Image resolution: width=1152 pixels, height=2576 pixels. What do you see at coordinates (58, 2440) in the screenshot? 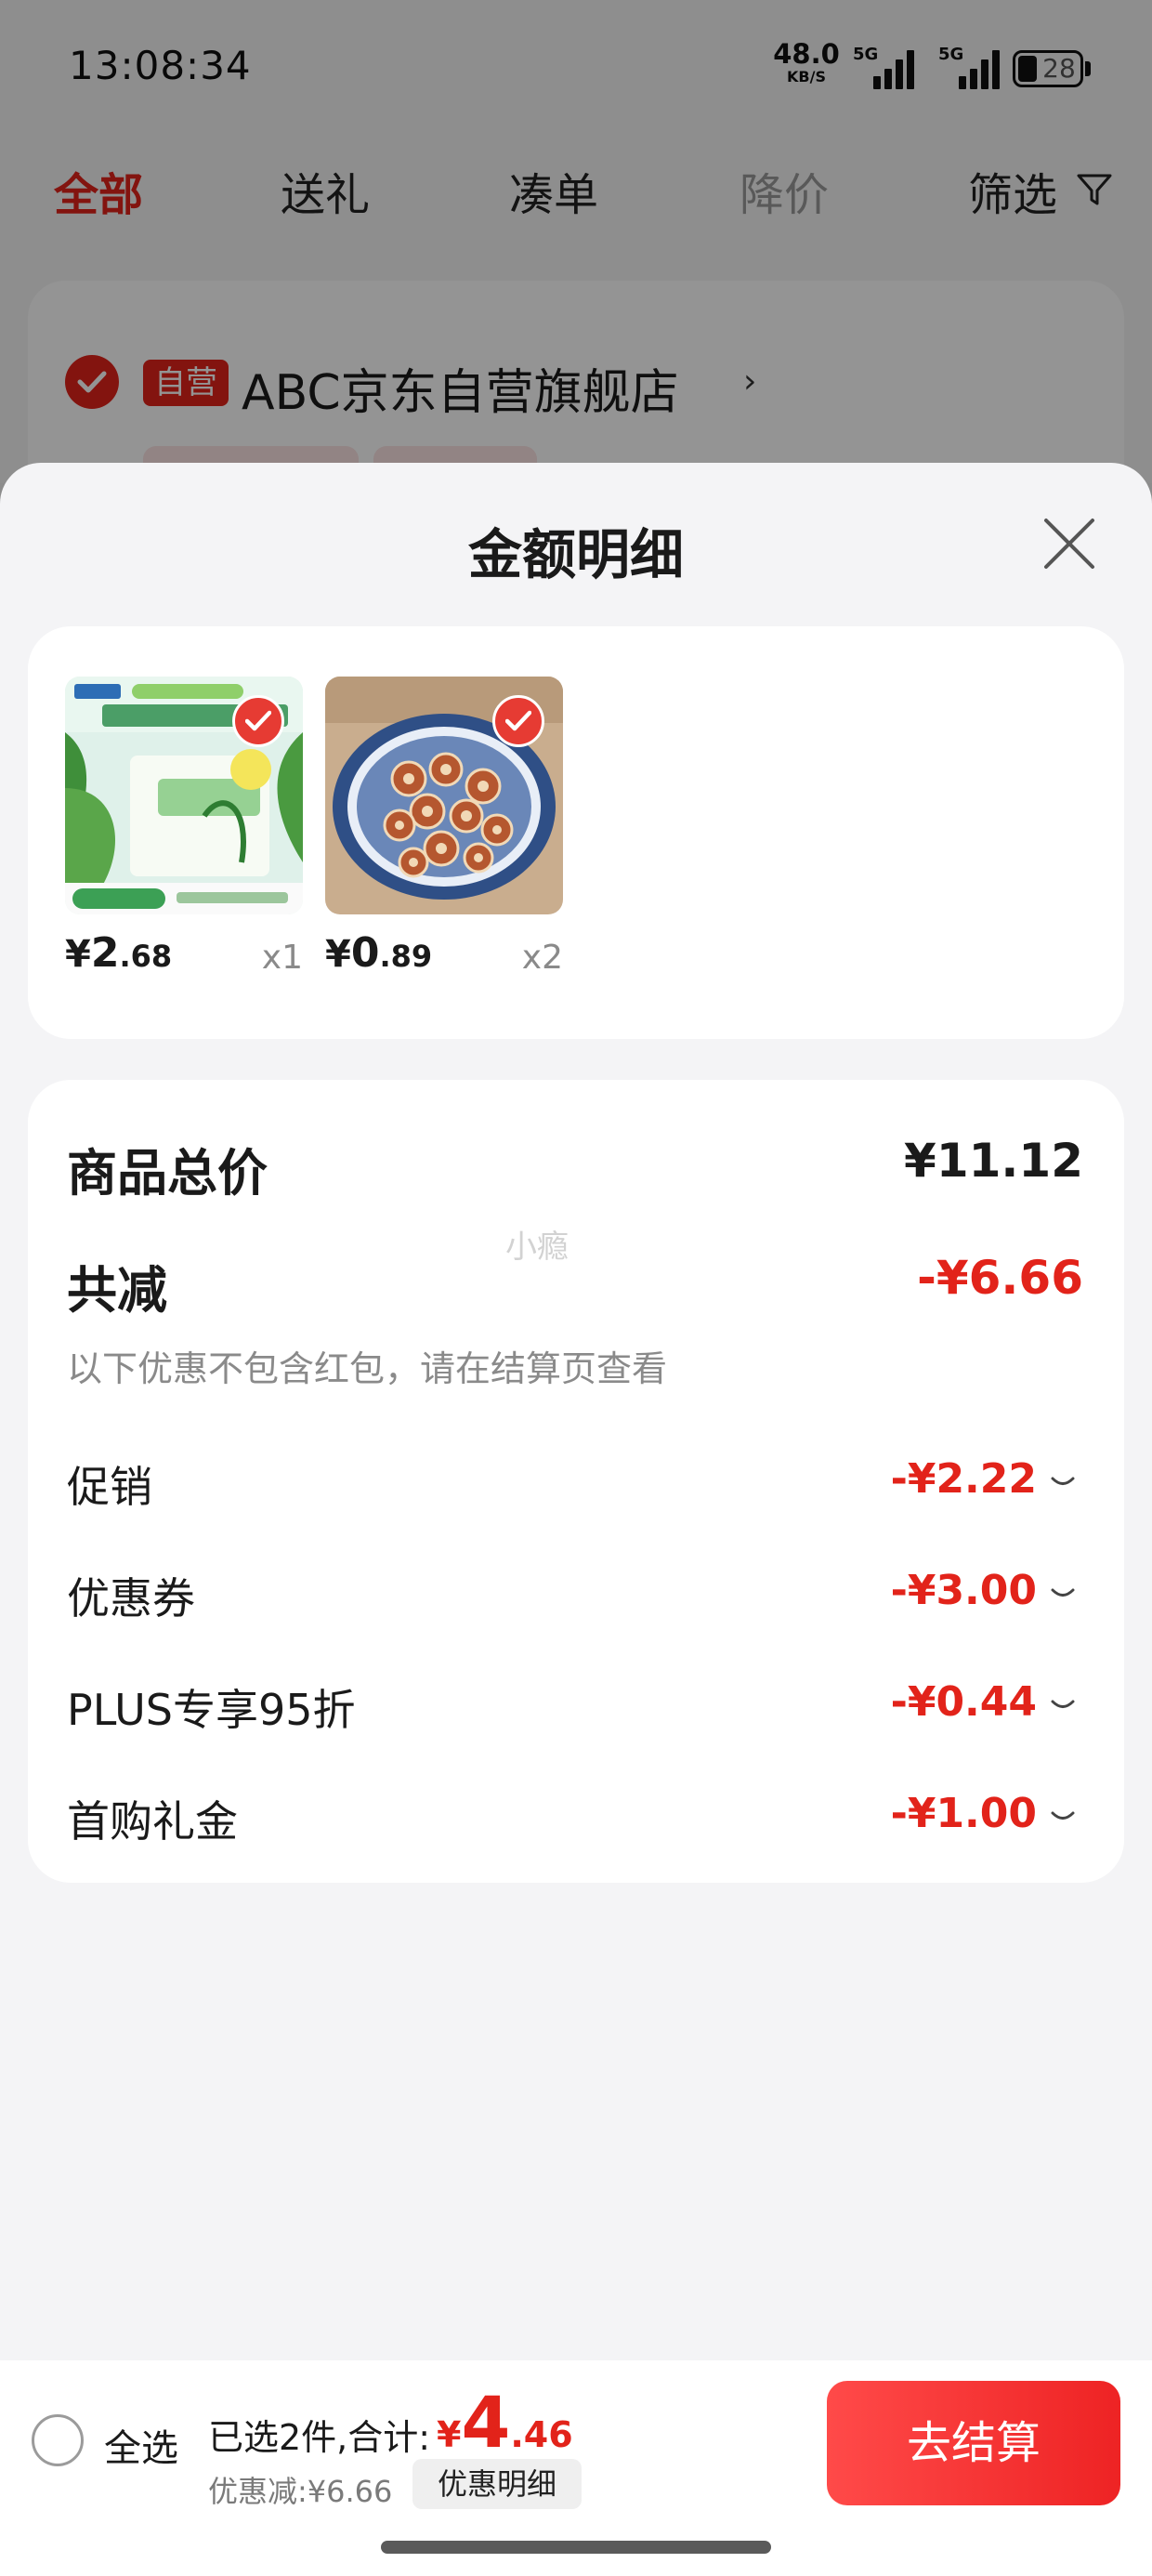
I see `select-all-checkbox` at bounding box center [58, 2440].